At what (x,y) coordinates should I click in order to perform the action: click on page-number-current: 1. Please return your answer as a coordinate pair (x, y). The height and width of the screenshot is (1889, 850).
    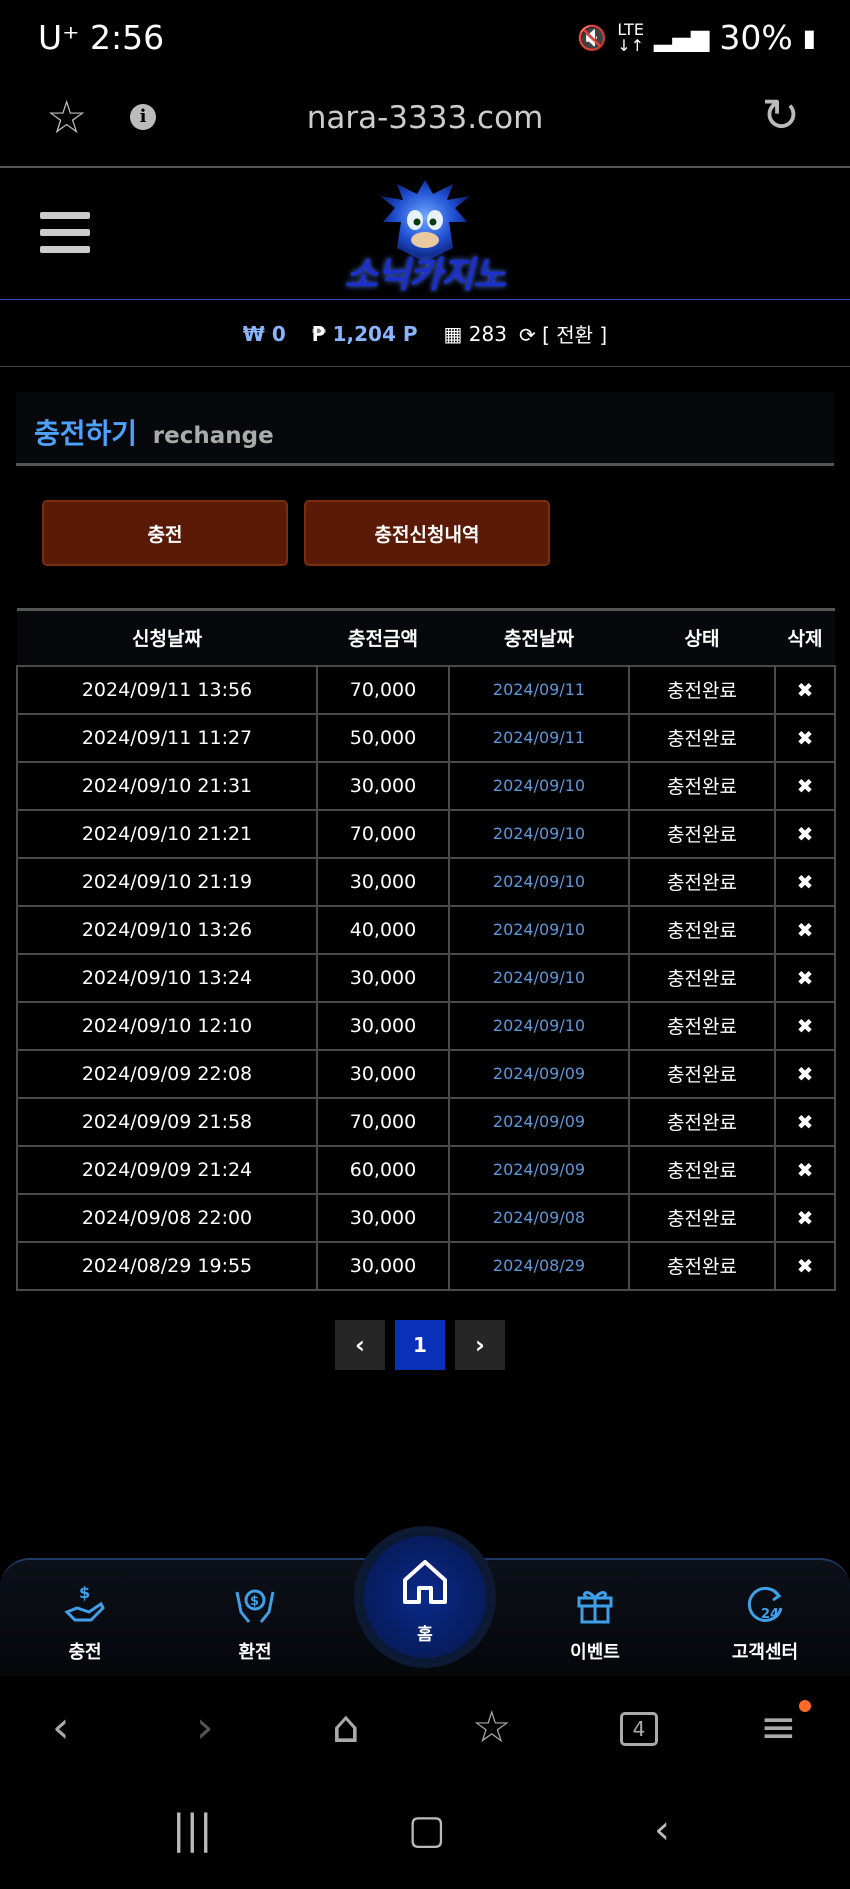
    Looking at the image, I should click on (420, 1345).